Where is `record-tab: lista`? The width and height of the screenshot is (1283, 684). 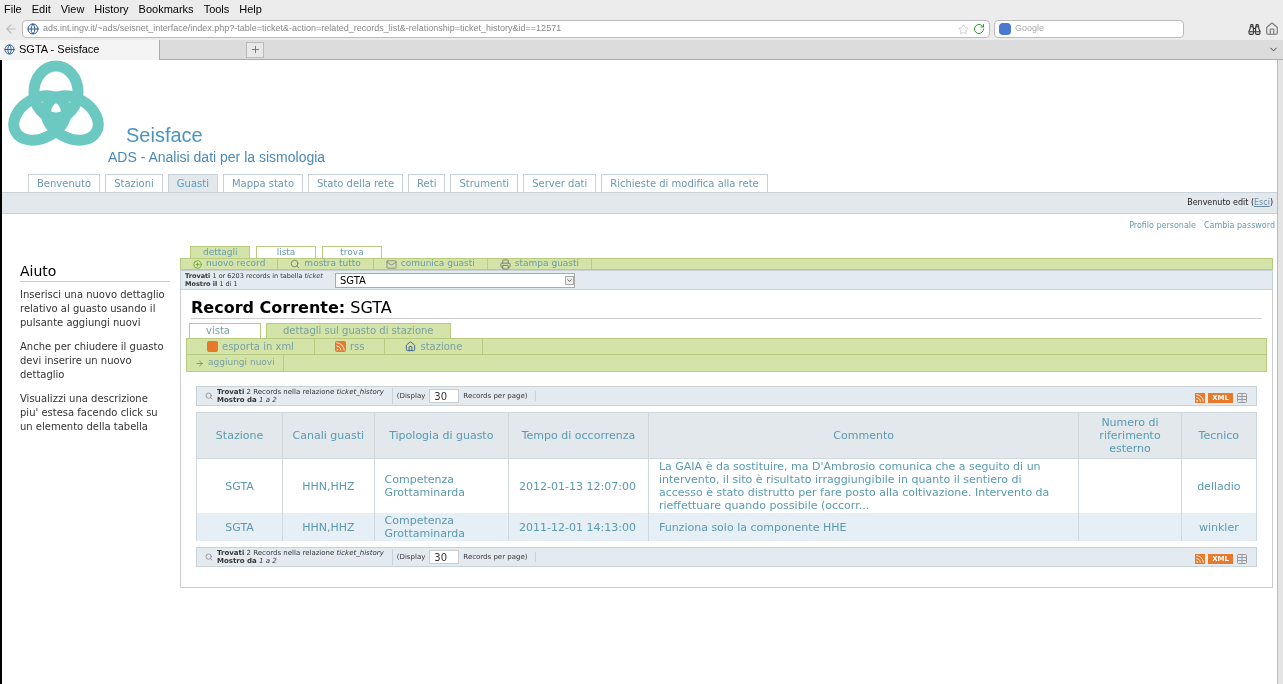
record-tab: lista is located at coordinates (286, 252).